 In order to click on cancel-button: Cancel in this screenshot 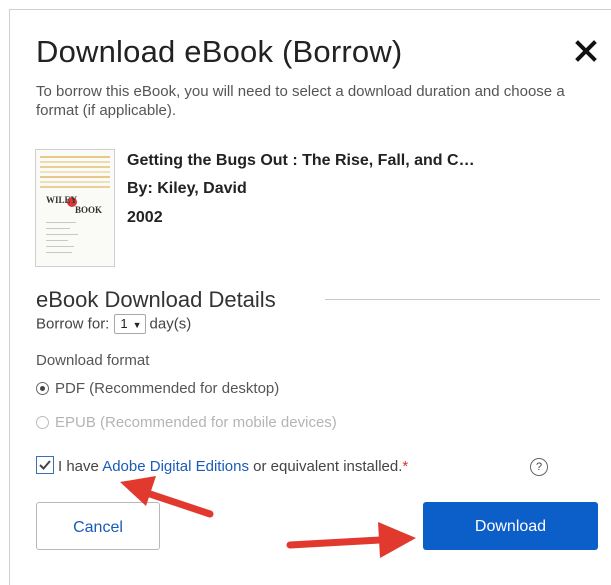, I will do `click(98, 526)`.